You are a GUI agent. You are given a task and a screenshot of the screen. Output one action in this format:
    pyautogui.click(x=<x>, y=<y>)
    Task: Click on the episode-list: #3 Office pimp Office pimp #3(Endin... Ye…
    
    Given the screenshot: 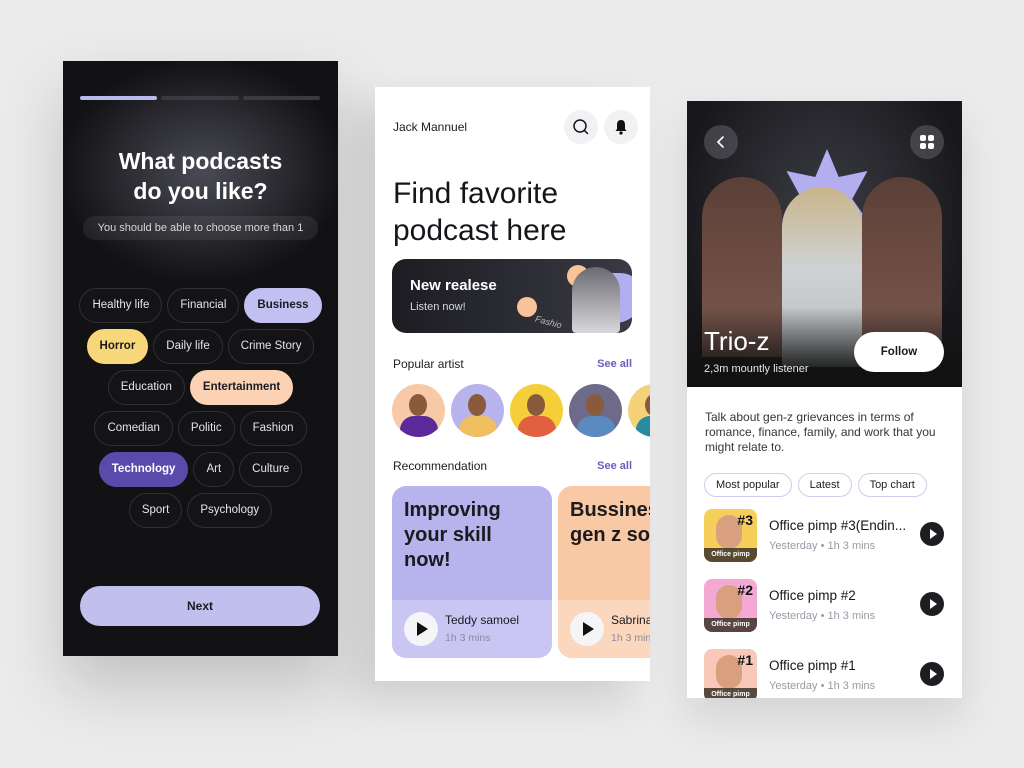 What is the action you would take?
    pyautogui.click(x=824, y=603)
    